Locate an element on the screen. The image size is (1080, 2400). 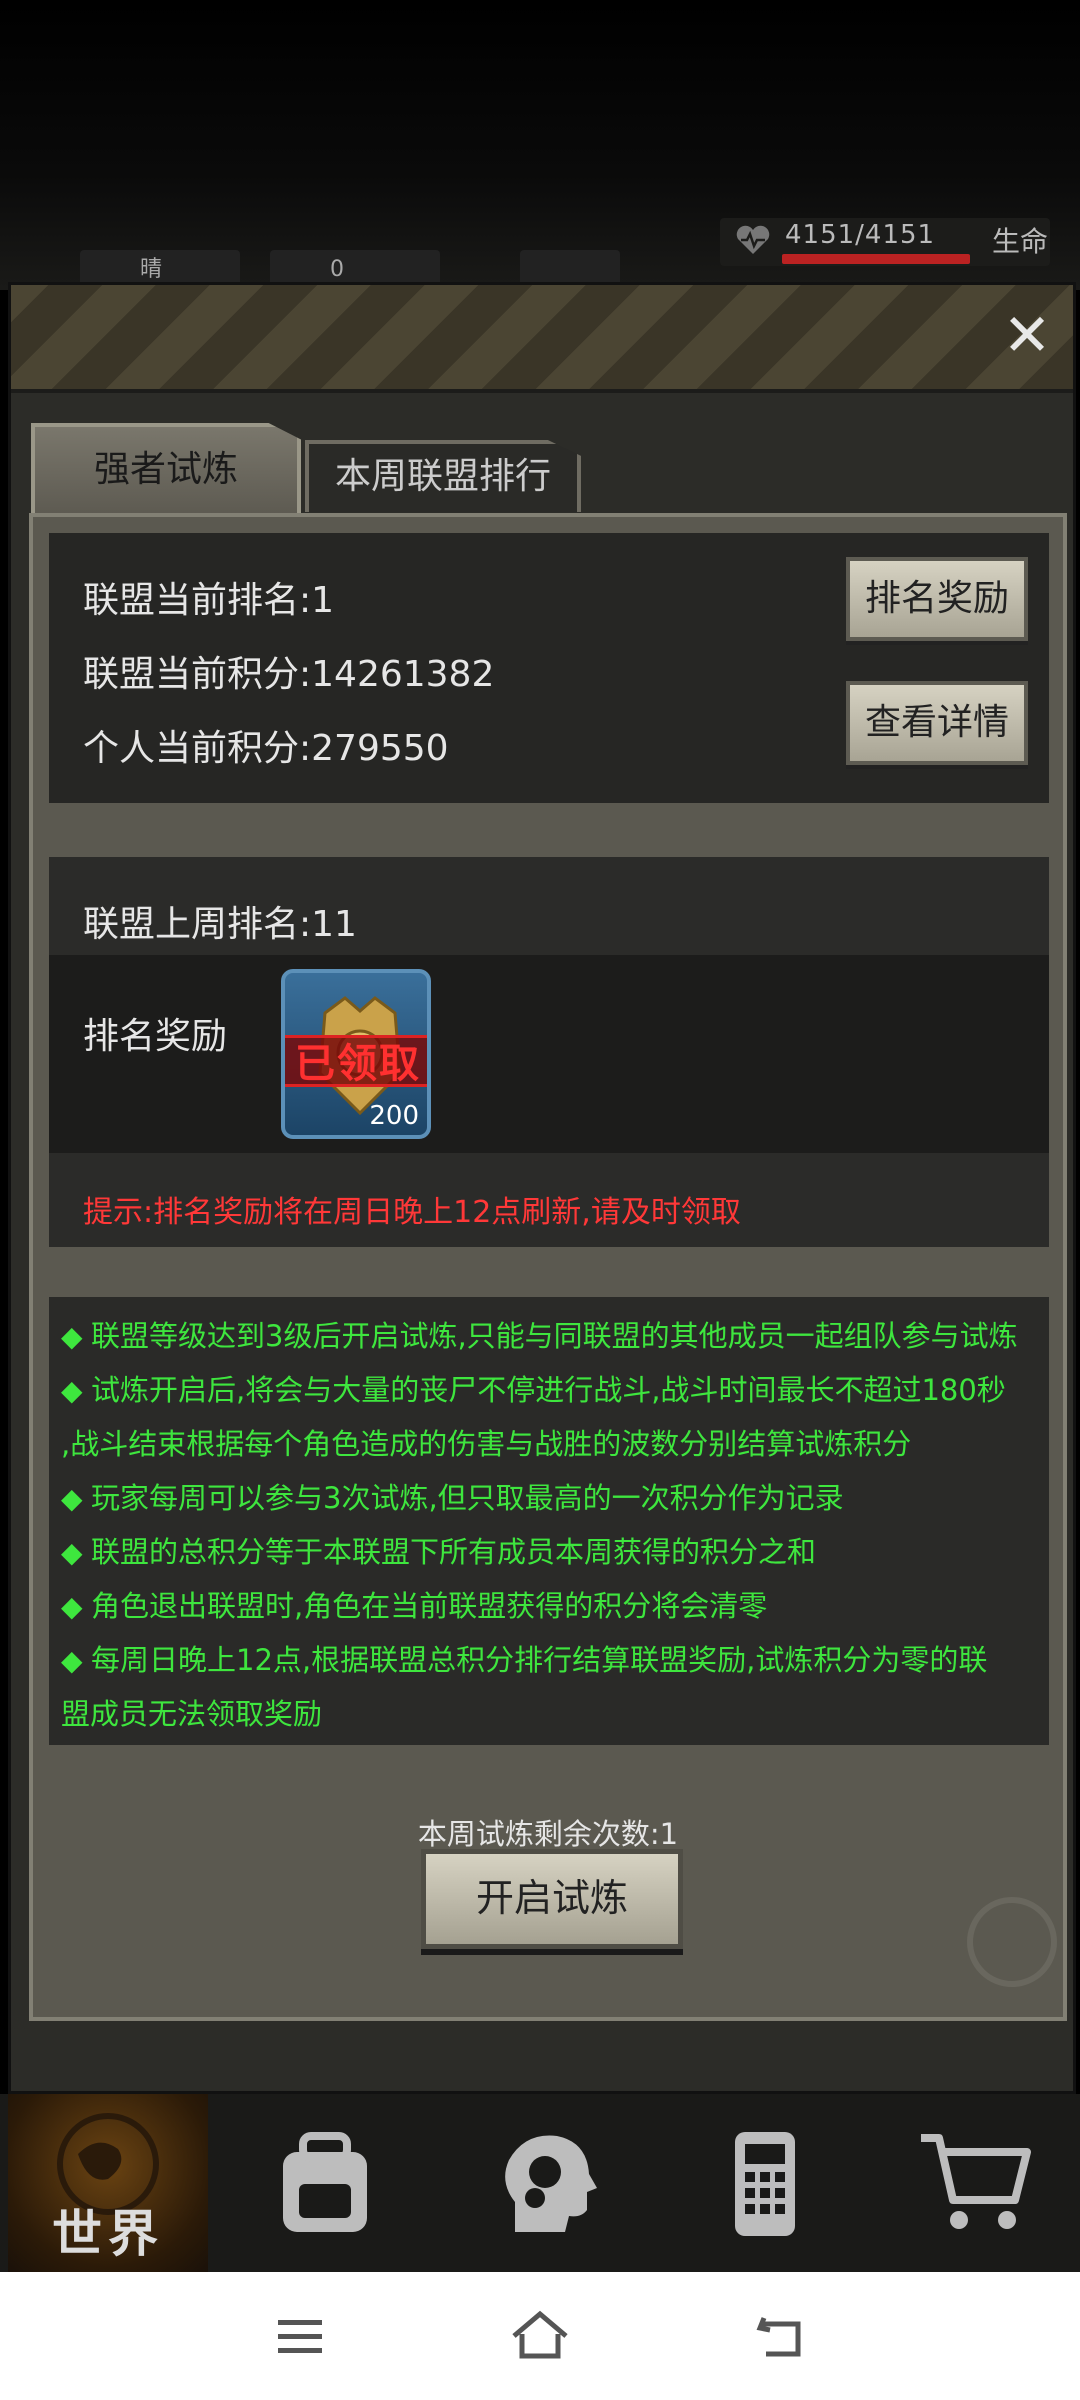
alliance-current-score: 联盟当前积分:14261382 is located at coordinates (289, 674).